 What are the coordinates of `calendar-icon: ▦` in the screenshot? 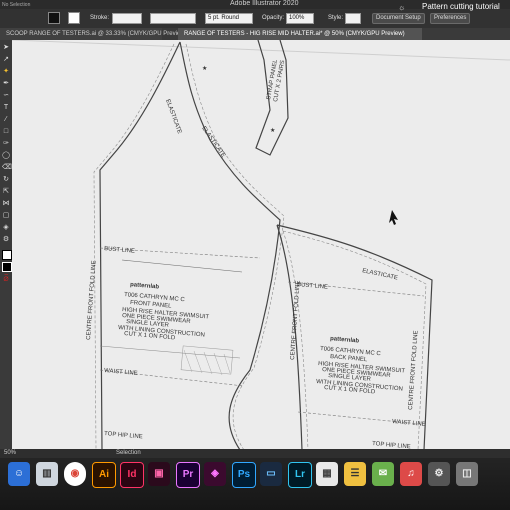 It's located at (327, 474).